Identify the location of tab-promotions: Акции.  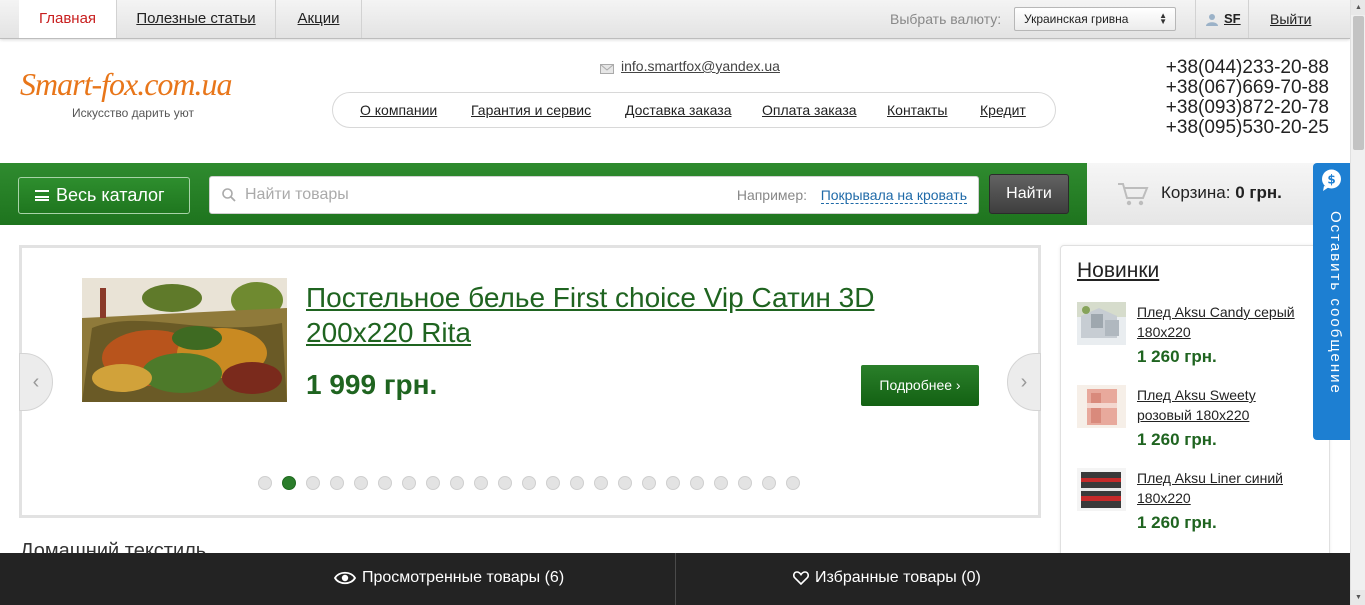
(319, 19).